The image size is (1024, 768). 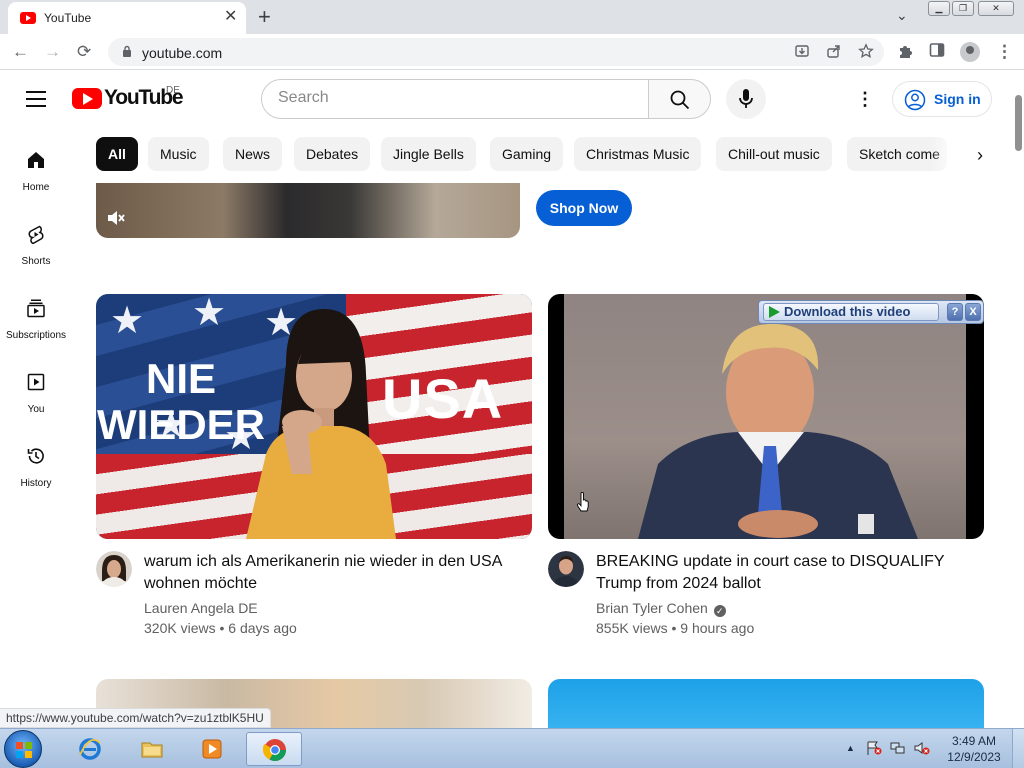 What do you see at coordinates (220, 628) in the screenshot?
I see `video-metadata: 320K views • 6 days ago` at bounding box center [220, 628].